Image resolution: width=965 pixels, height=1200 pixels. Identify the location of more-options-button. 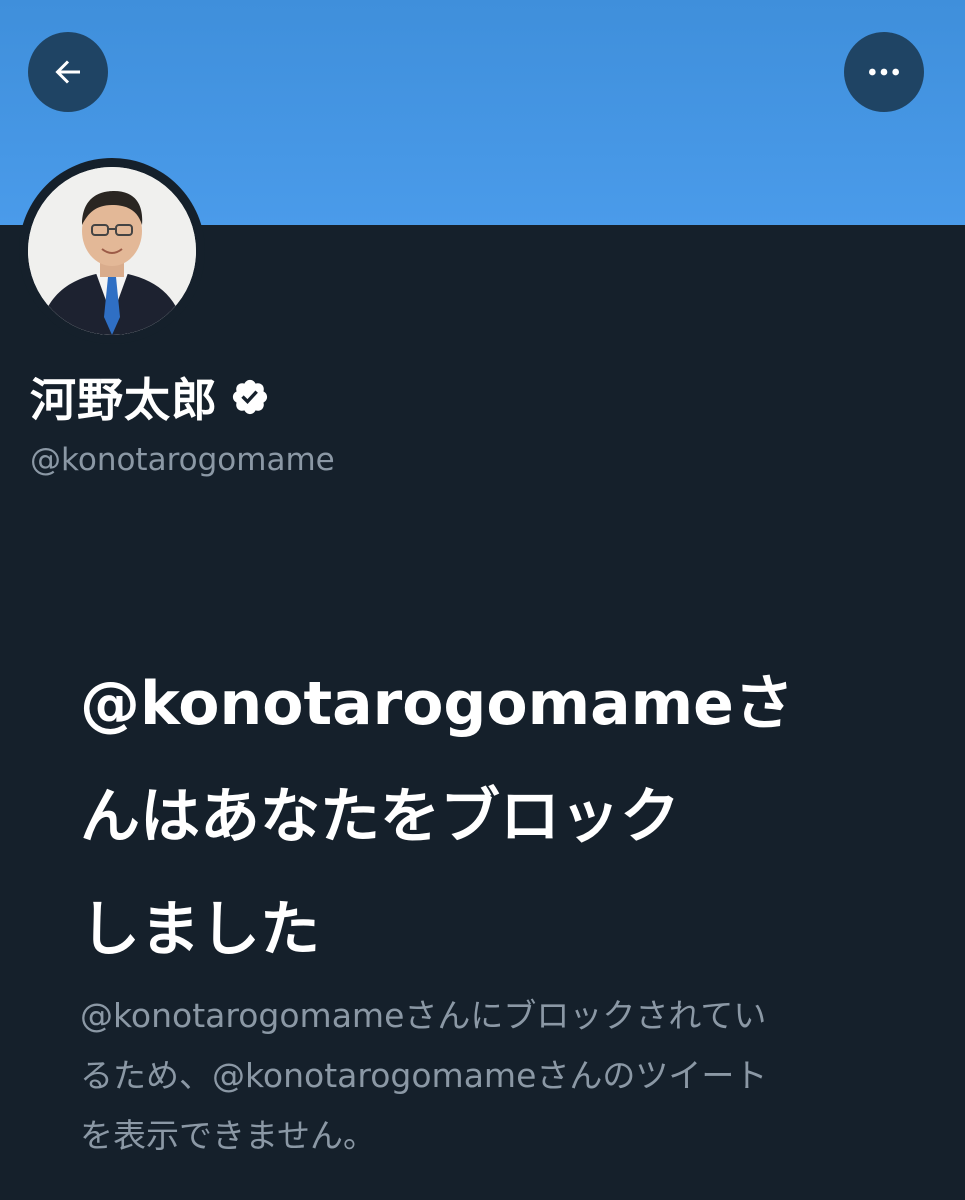
(884, 72).